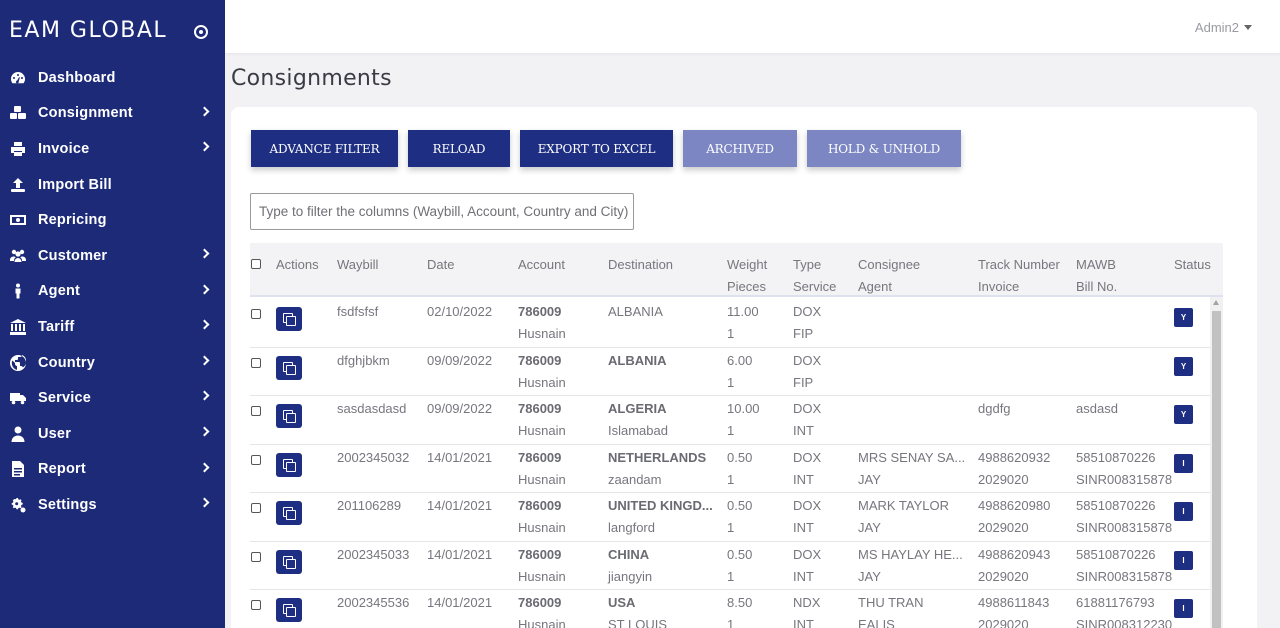 This screenshot has width=1280, height=628. Describe the element at coordinates (1216, 302) in the screenshot. I see `scroll-up-icon` at that location.